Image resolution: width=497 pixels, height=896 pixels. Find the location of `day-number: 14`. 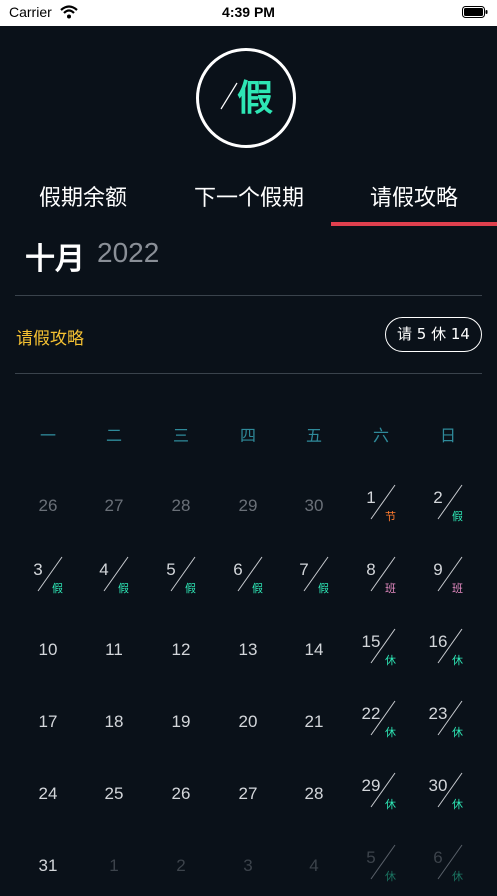

day-number: 14 is located at coordinates (314, 649).